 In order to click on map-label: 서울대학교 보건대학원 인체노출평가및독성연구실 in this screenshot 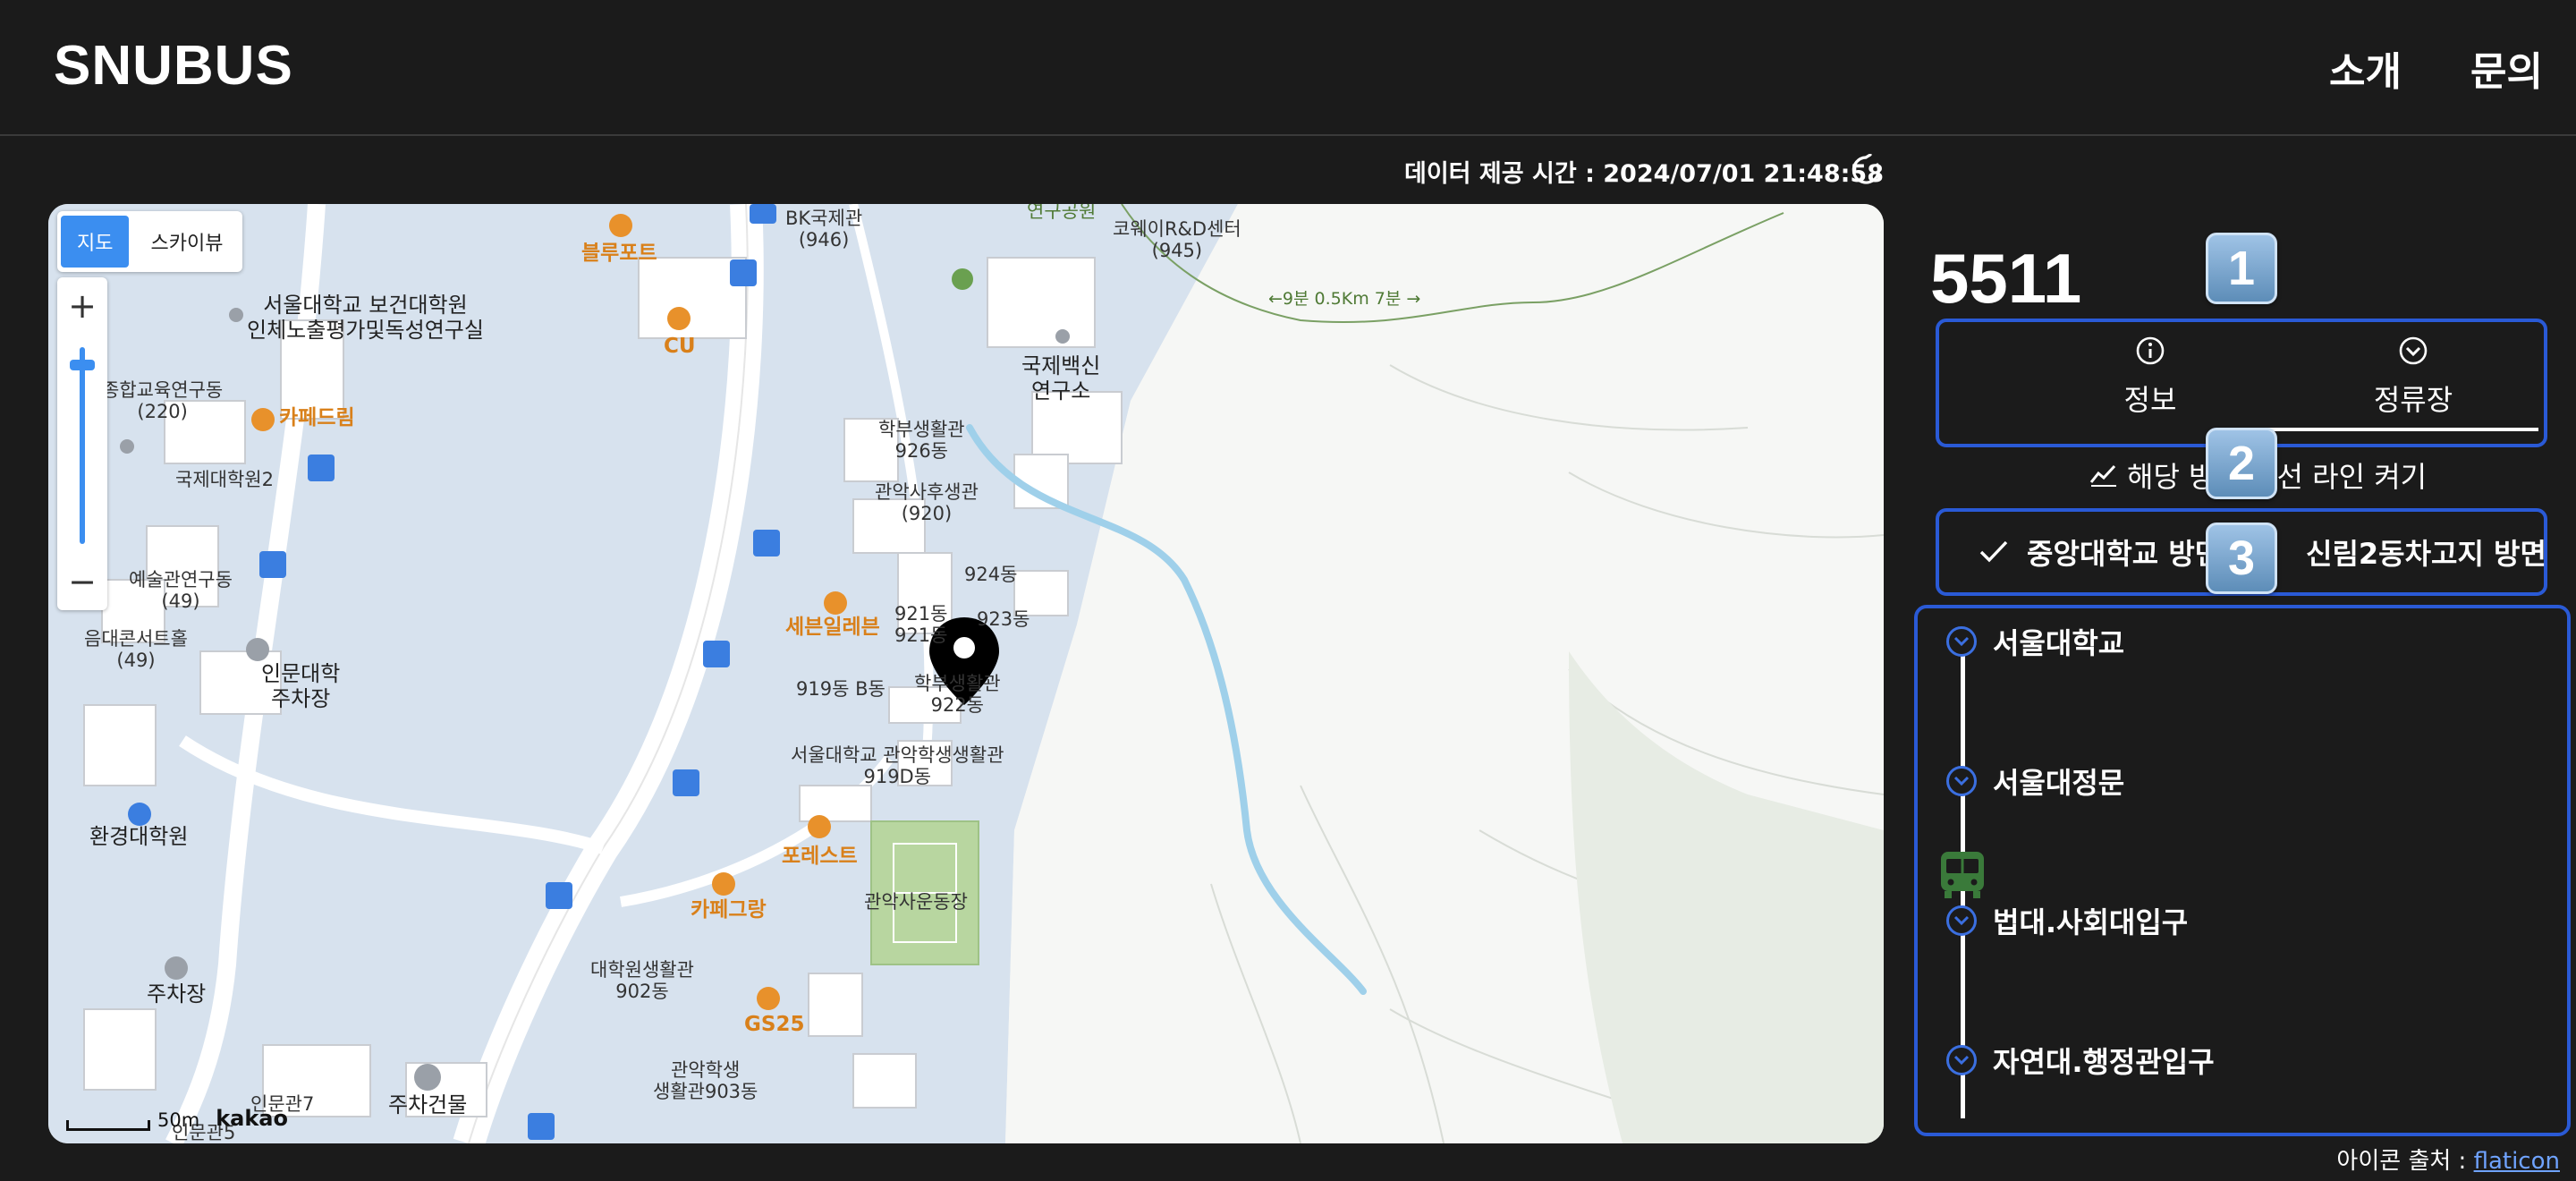, I will do `click(365, 318)`.